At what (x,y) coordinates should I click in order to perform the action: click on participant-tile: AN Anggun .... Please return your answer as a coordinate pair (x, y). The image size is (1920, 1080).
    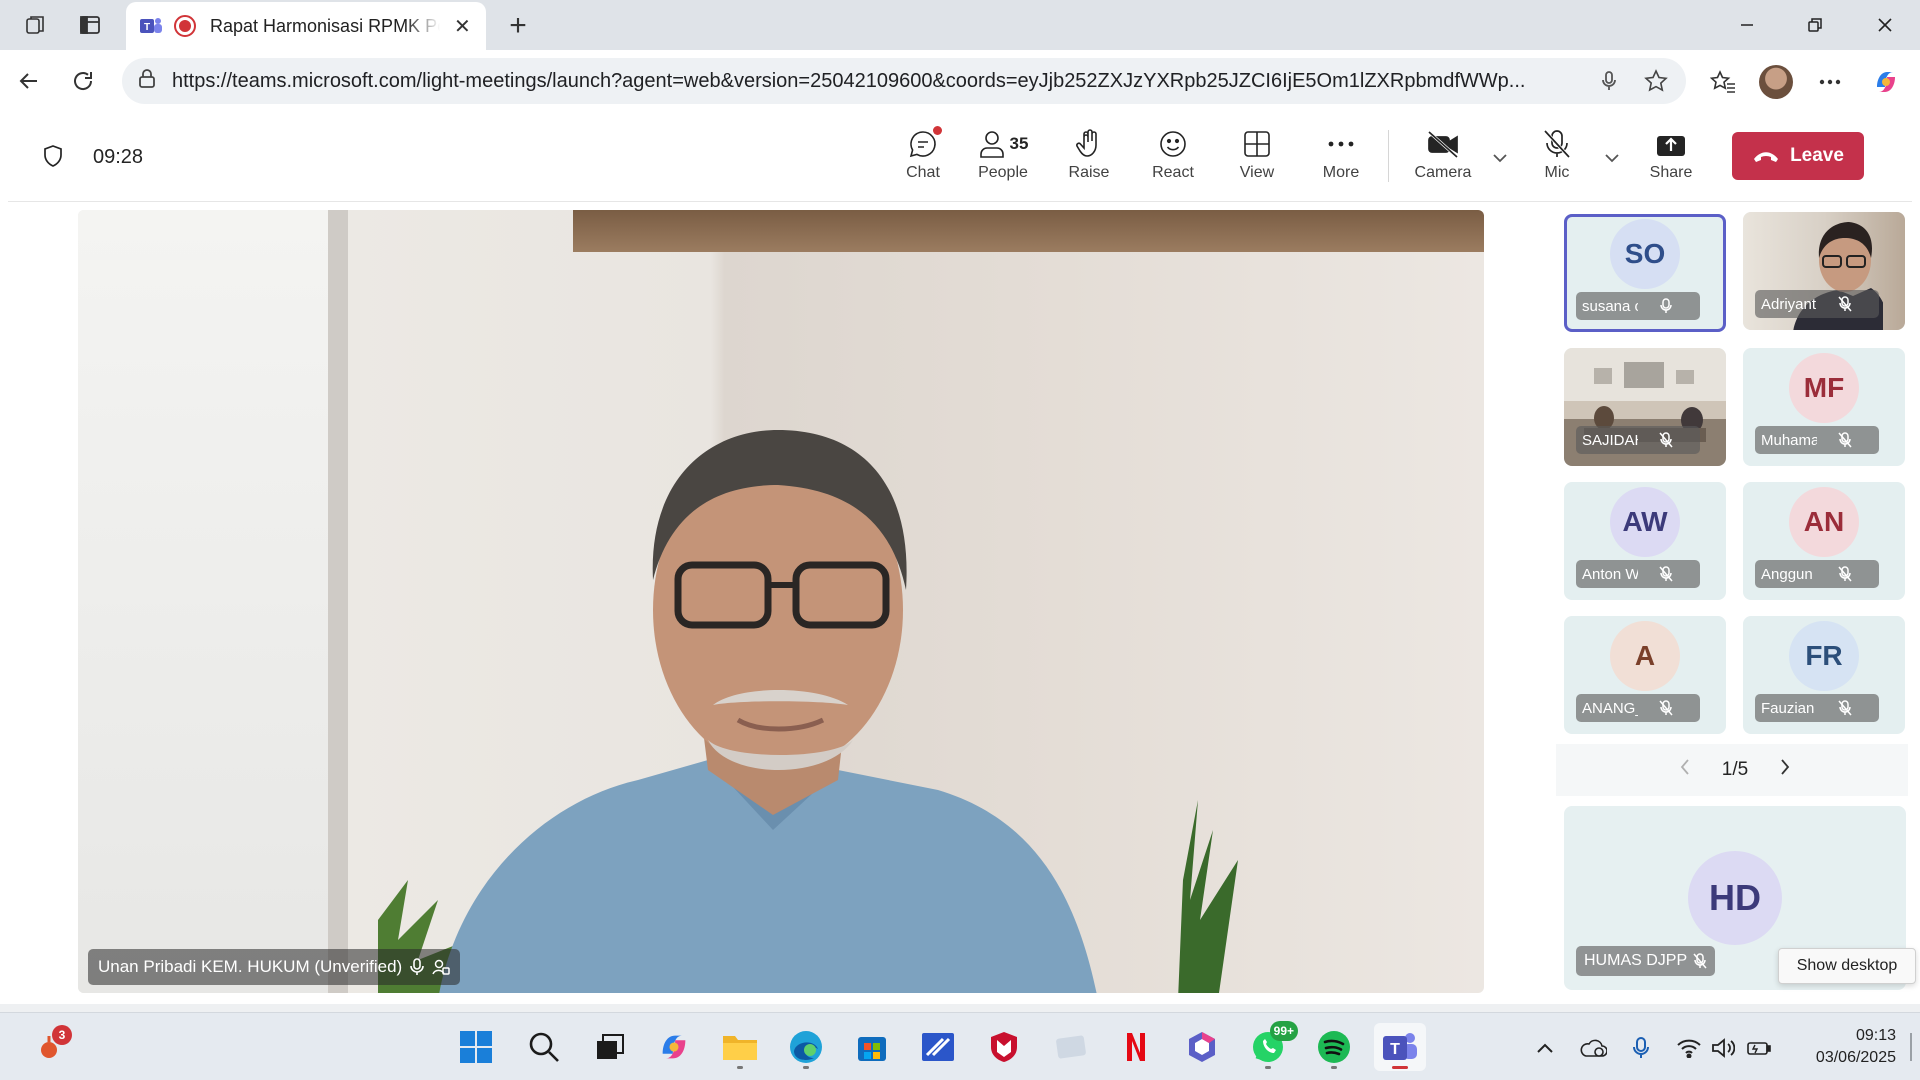
    Looking at the image, I should click on (1824, 541).